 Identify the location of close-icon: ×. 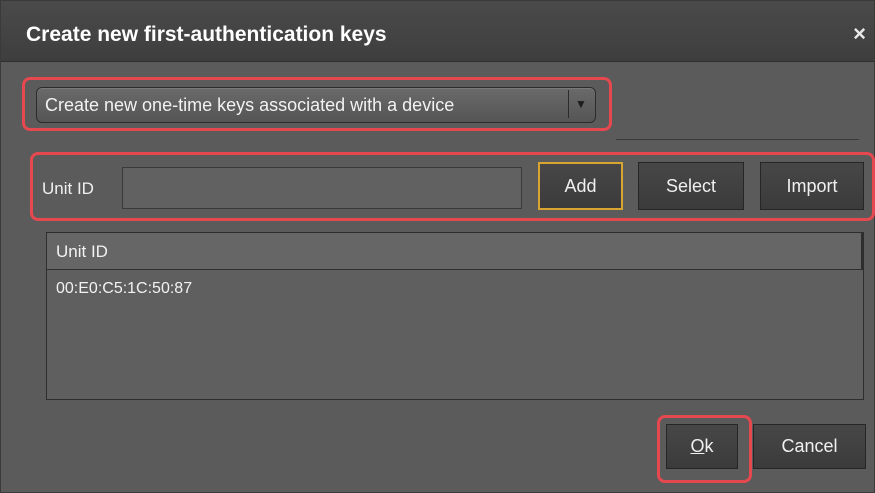
(859, 34).